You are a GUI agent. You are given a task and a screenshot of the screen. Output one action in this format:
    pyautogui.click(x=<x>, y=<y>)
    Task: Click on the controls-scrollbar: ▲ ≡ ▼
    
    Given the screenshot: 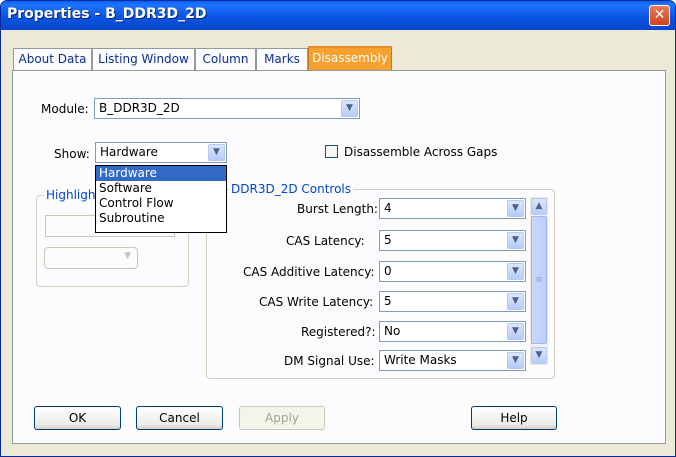 What is the action you would take?
    pyautogui.click(x=539, y=281)
    